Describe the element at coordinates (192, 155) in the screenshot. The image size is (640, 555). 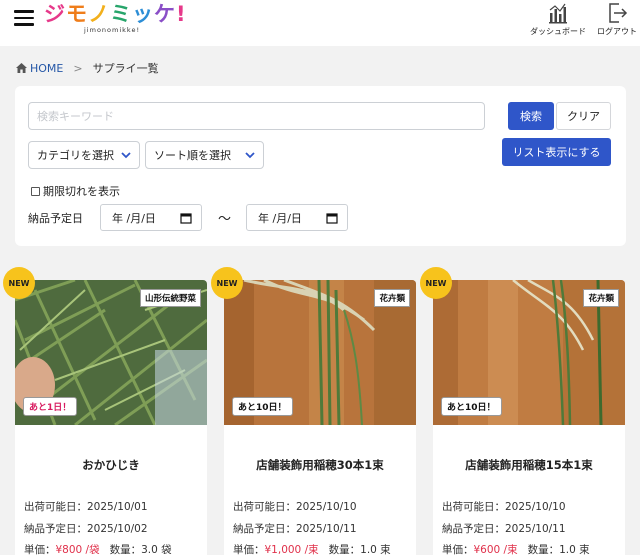
I see `sort-select-value: ソート順を選択` at that location.